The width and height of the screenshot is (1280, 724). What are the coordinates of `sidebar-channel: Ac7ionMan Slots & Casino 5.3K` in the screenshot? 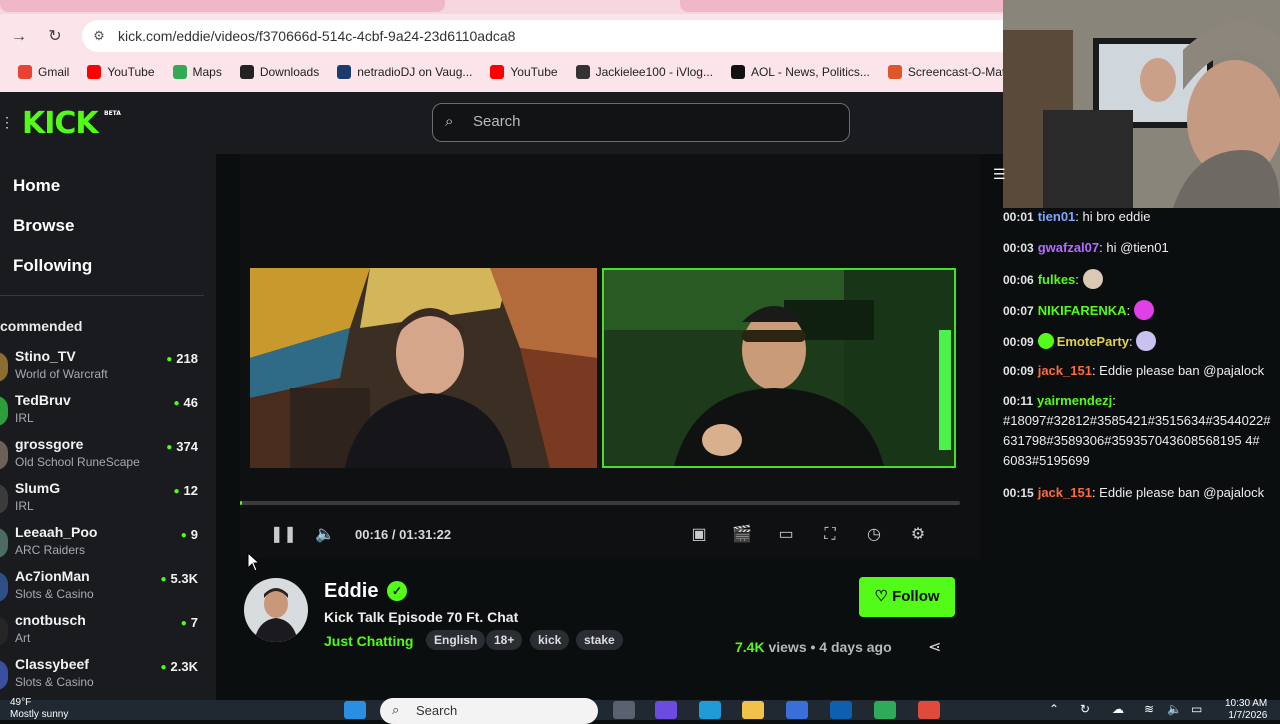 It's located at (102, 590).